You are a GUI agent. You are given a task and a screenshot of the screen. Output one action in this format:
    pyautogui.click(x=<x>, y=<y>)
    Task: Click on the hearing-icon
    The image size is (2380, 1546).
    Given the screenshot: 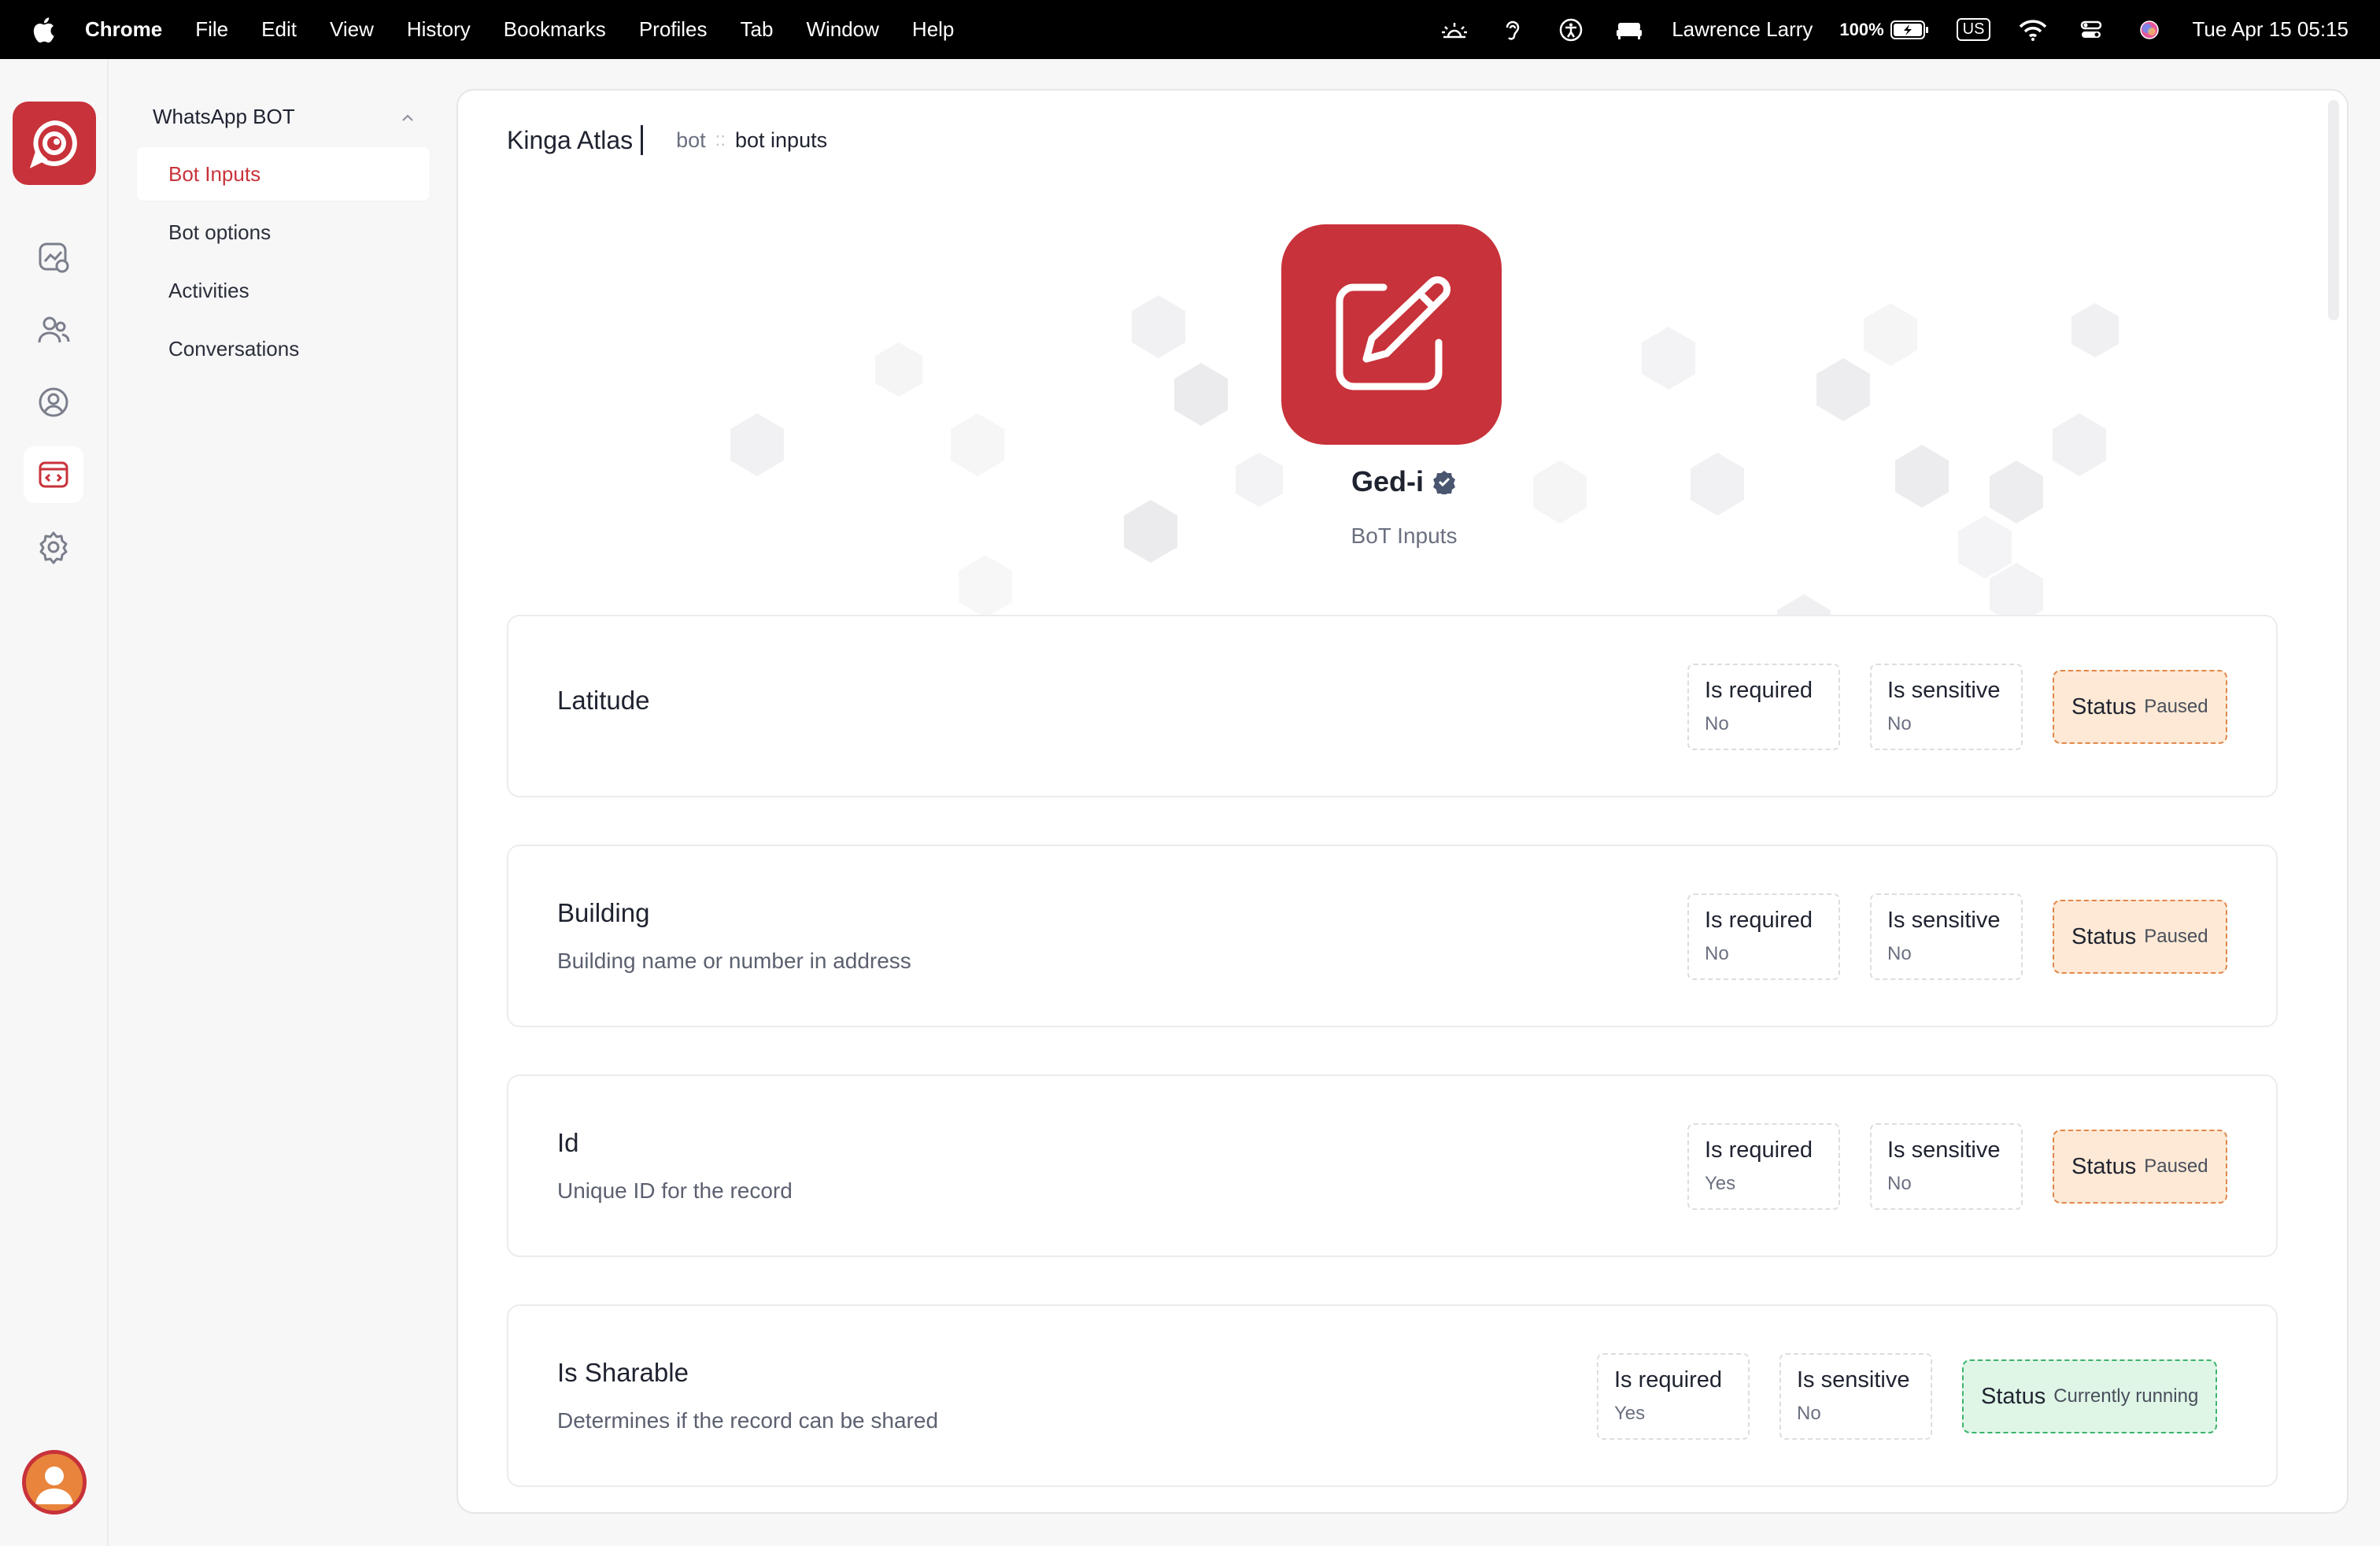 What is the action you would take?
    pyautogui.click(x=1512, y=30)
    